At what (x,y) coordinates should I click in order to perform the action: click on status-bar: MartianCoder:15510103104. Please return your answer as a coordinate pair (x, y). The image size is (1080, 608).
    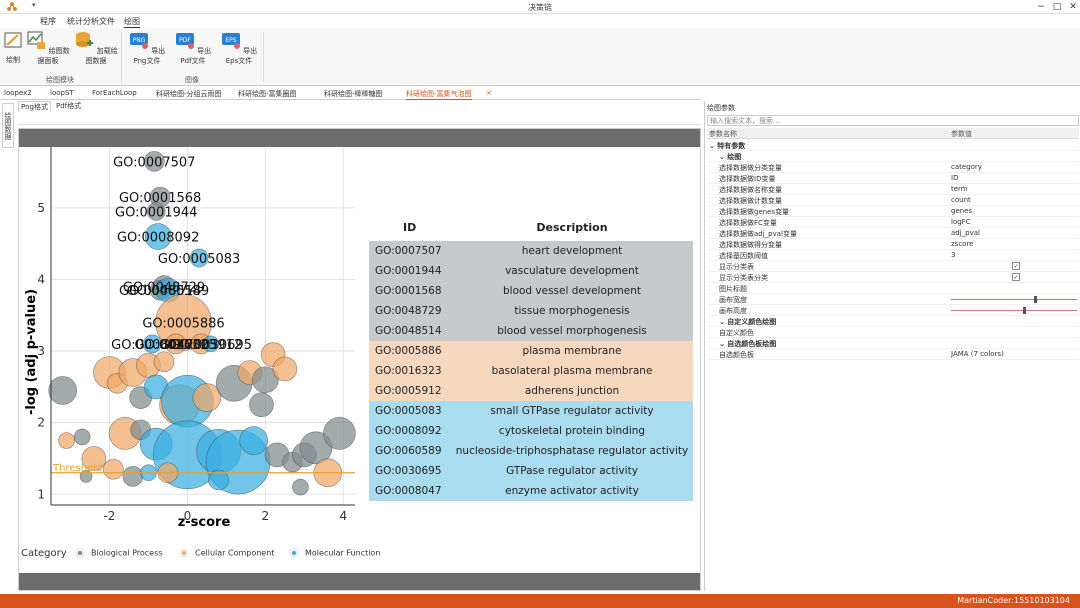
    Looking at the image, I should click on (540, 601).